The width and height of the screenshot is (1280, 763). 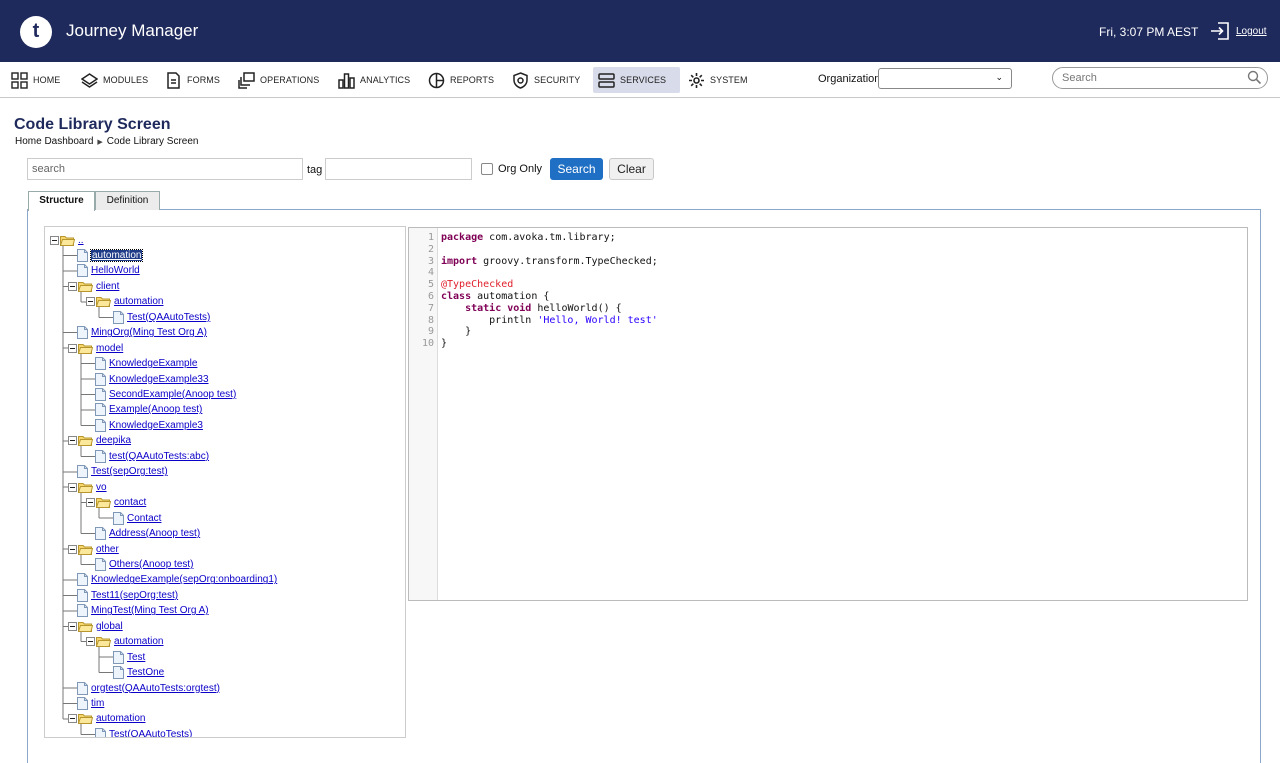 What do you see at coordinates (192, 80) in the screenshot?
I see `nav-forms: FORMS` at bounding box center [192, 80].